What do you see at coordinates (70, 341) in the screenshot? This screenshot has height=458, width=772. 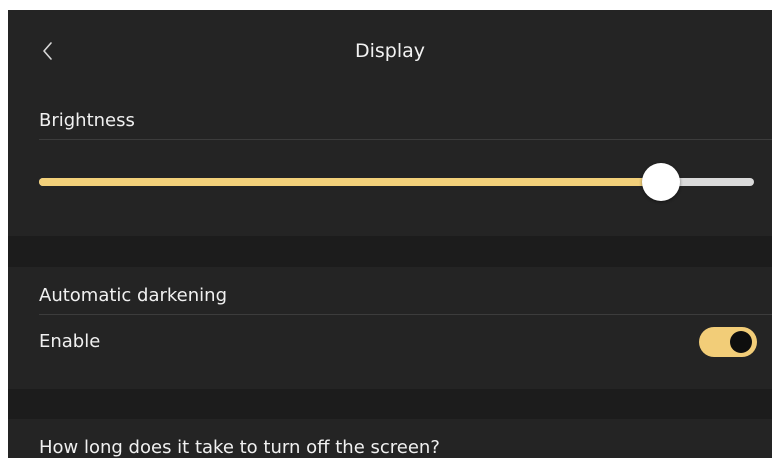 I see `enable-label: Enable` at bounding box center [70, 341].